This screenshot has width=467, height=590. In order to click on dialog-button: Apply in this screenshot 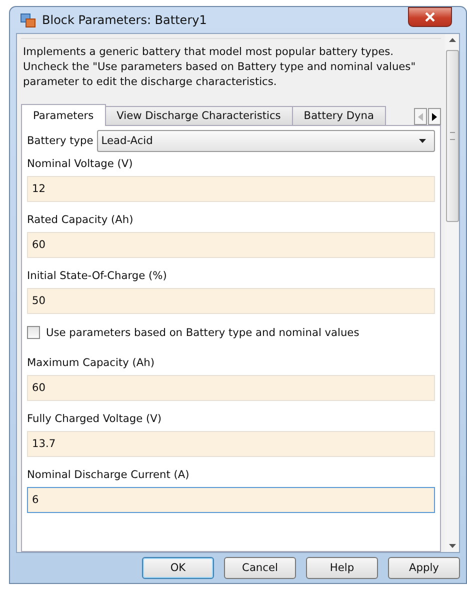, I will do `click(424, 568)`.